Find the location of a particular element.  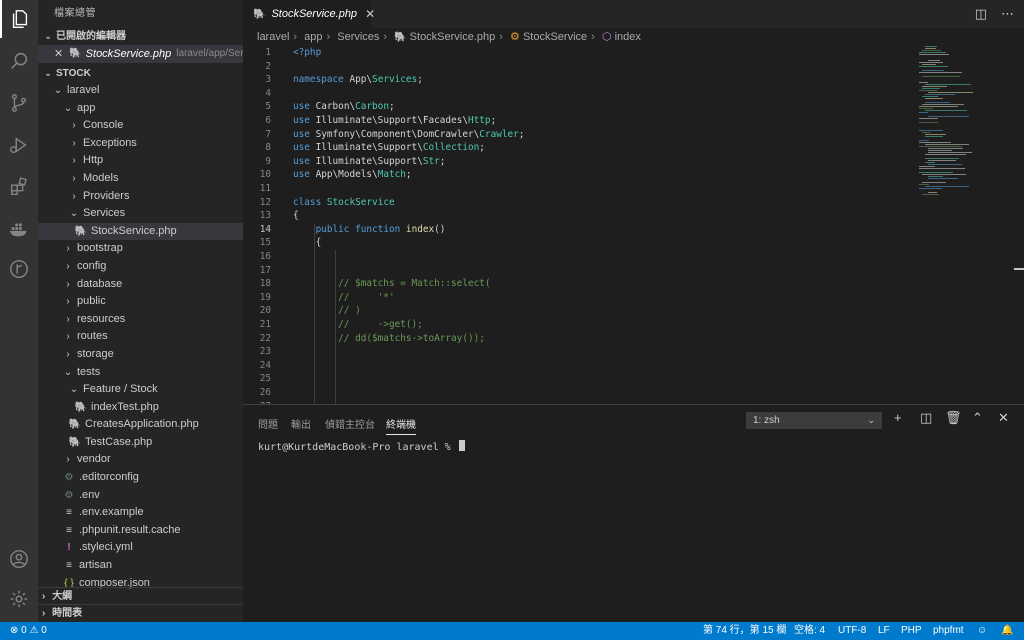

tree-item: › storage is located at coordinates (140, 355).